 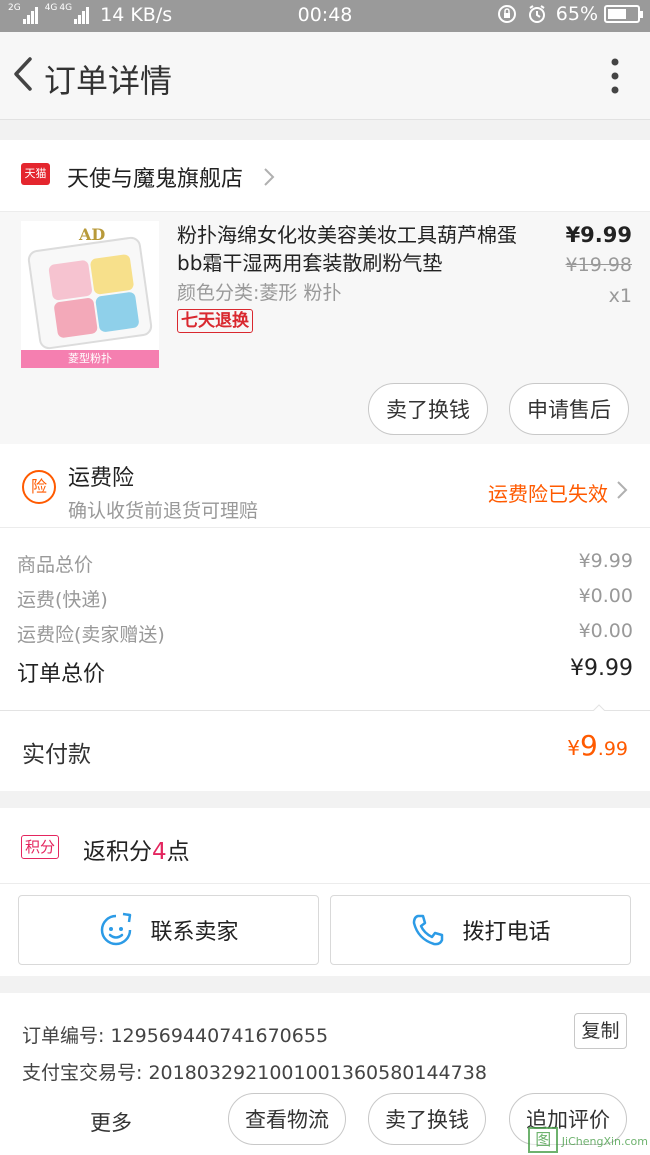 What do you see at coordinates (287, 1119) in the screenshot?
I see `view-logistics-button: 查看物流` at bounding box center [287, 1119].